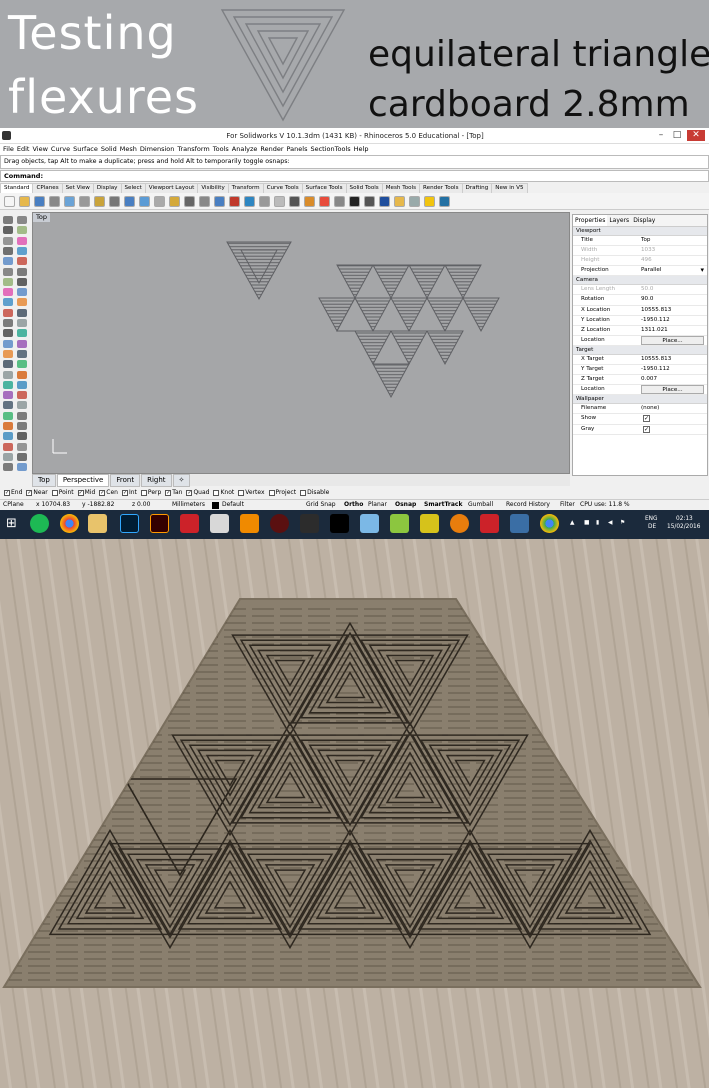 The width and height of the screenshot is (709, 1088). Describe the element at coordinates (249, 201) in the screenshot. I see `toolbar-tool-17-icon` at that location.